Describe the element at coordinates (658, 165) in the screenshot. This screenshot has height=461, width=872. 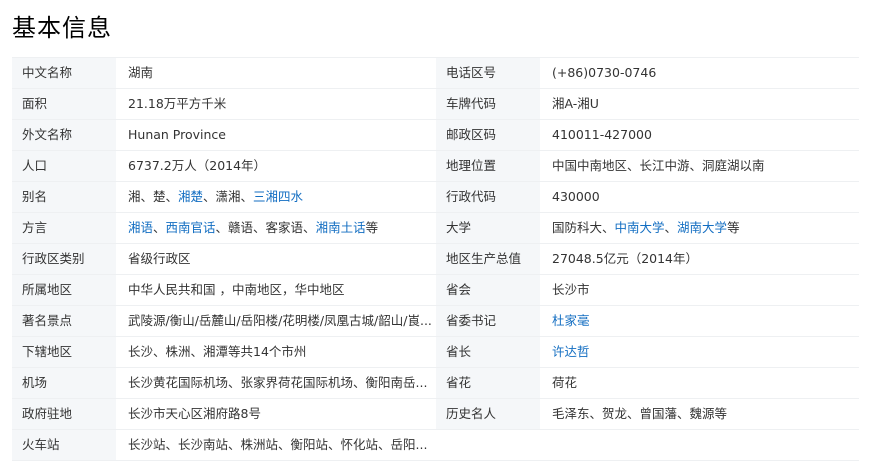
I see `info-text: 中国中南地区、长江中游、洞庭湖以南` at that location.